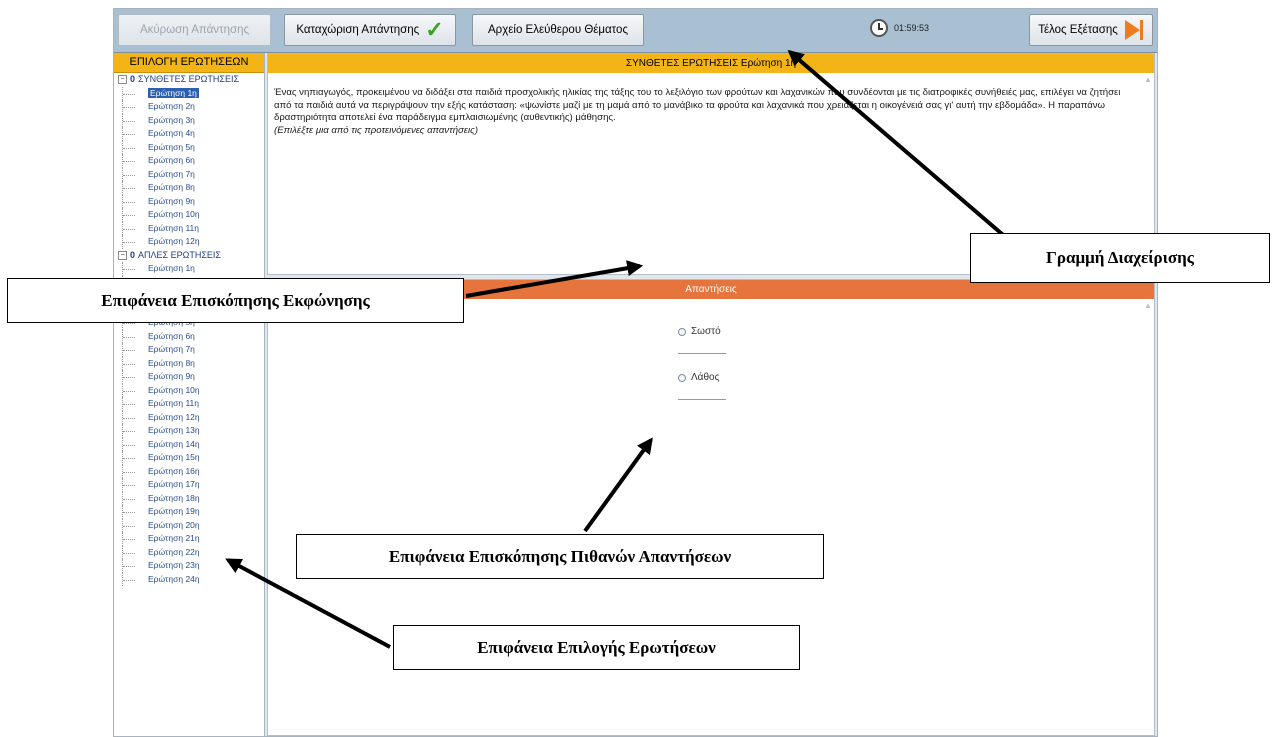 This screenshot has height=737, width=1280. Describe the element at coordinates (174, 538) in the screenshot. I see `question-tree-item-label: Ερώτηση 21η` at that location.